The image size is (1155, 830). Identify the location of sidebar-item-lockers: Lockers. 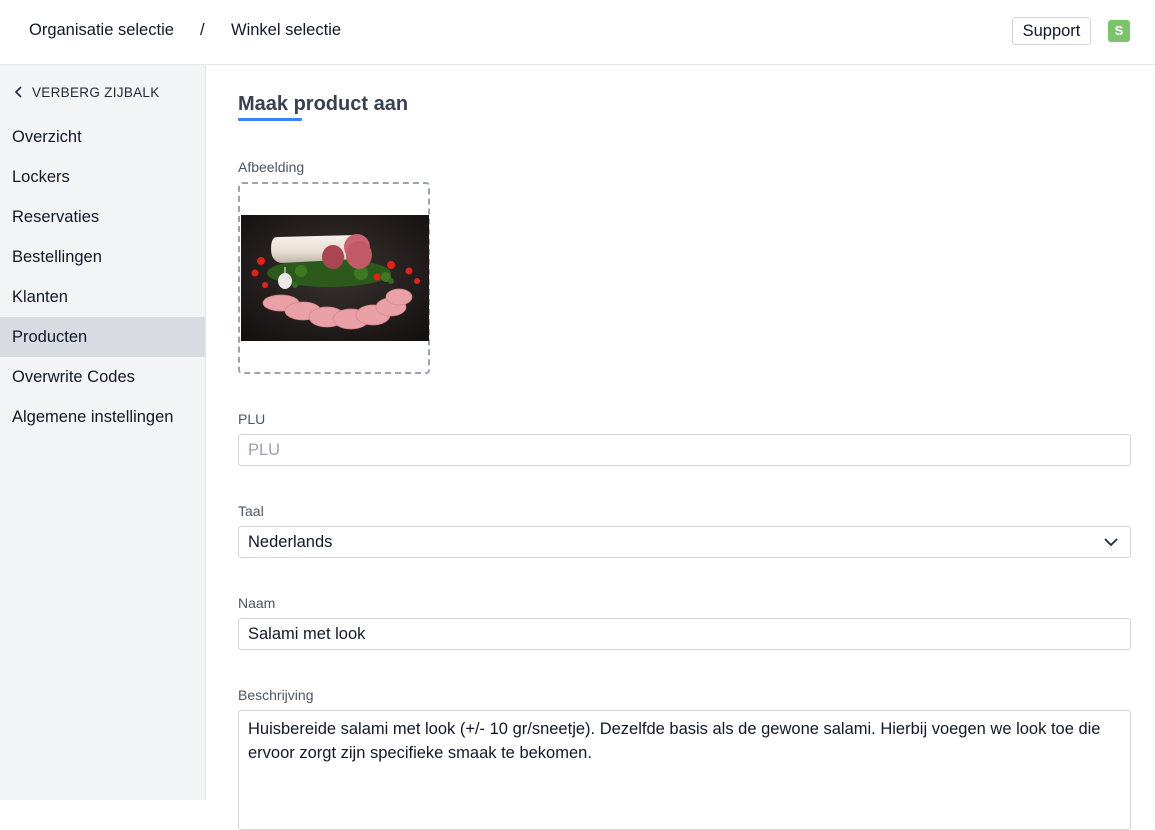
(102, 177).